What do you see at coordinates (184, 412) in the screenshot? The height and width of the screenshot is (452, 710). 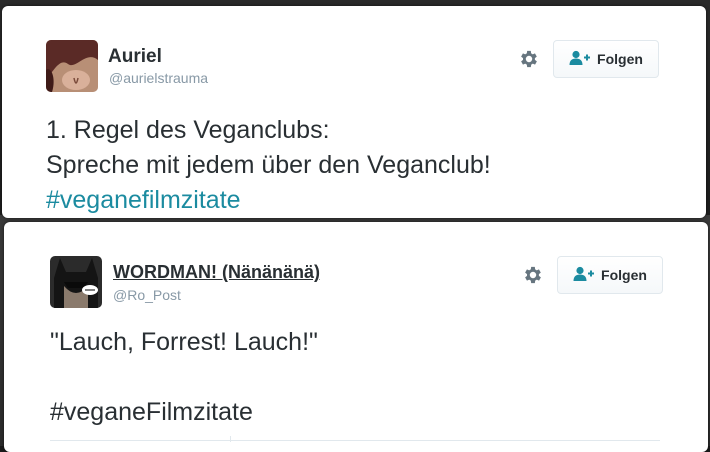 I see `hashtag-link: #veganeFilmzitate` at bounding box center [184, 412].